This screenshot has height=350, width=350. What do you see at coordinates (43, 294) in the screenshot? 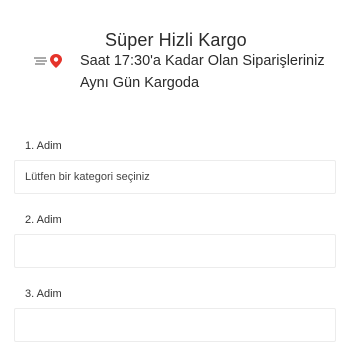
I see `step-3-label: 3. Adim` at bounding box center [43, 294].